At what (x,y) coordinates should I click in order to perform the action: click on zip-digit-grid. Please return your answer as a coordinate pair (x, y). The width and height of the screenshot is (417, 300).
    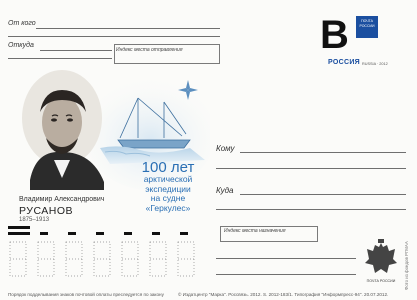
    Looking at the image, I should click on (102, 259).